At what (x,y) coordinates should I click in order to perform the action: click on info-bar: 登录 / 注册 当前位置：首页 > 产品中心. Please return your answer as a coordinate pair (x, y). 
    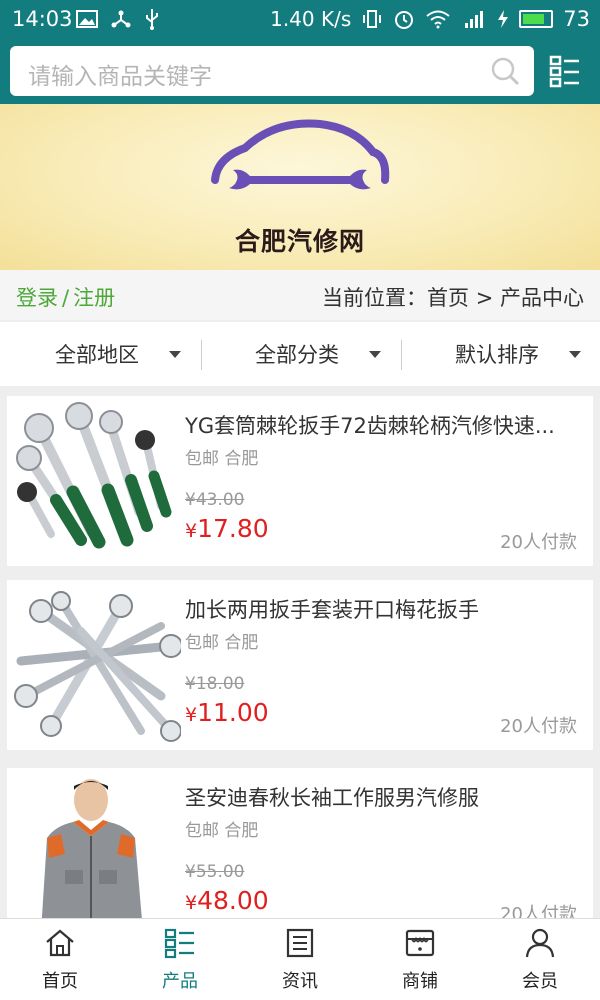
    Looking at the image, I should click on (300, 295).